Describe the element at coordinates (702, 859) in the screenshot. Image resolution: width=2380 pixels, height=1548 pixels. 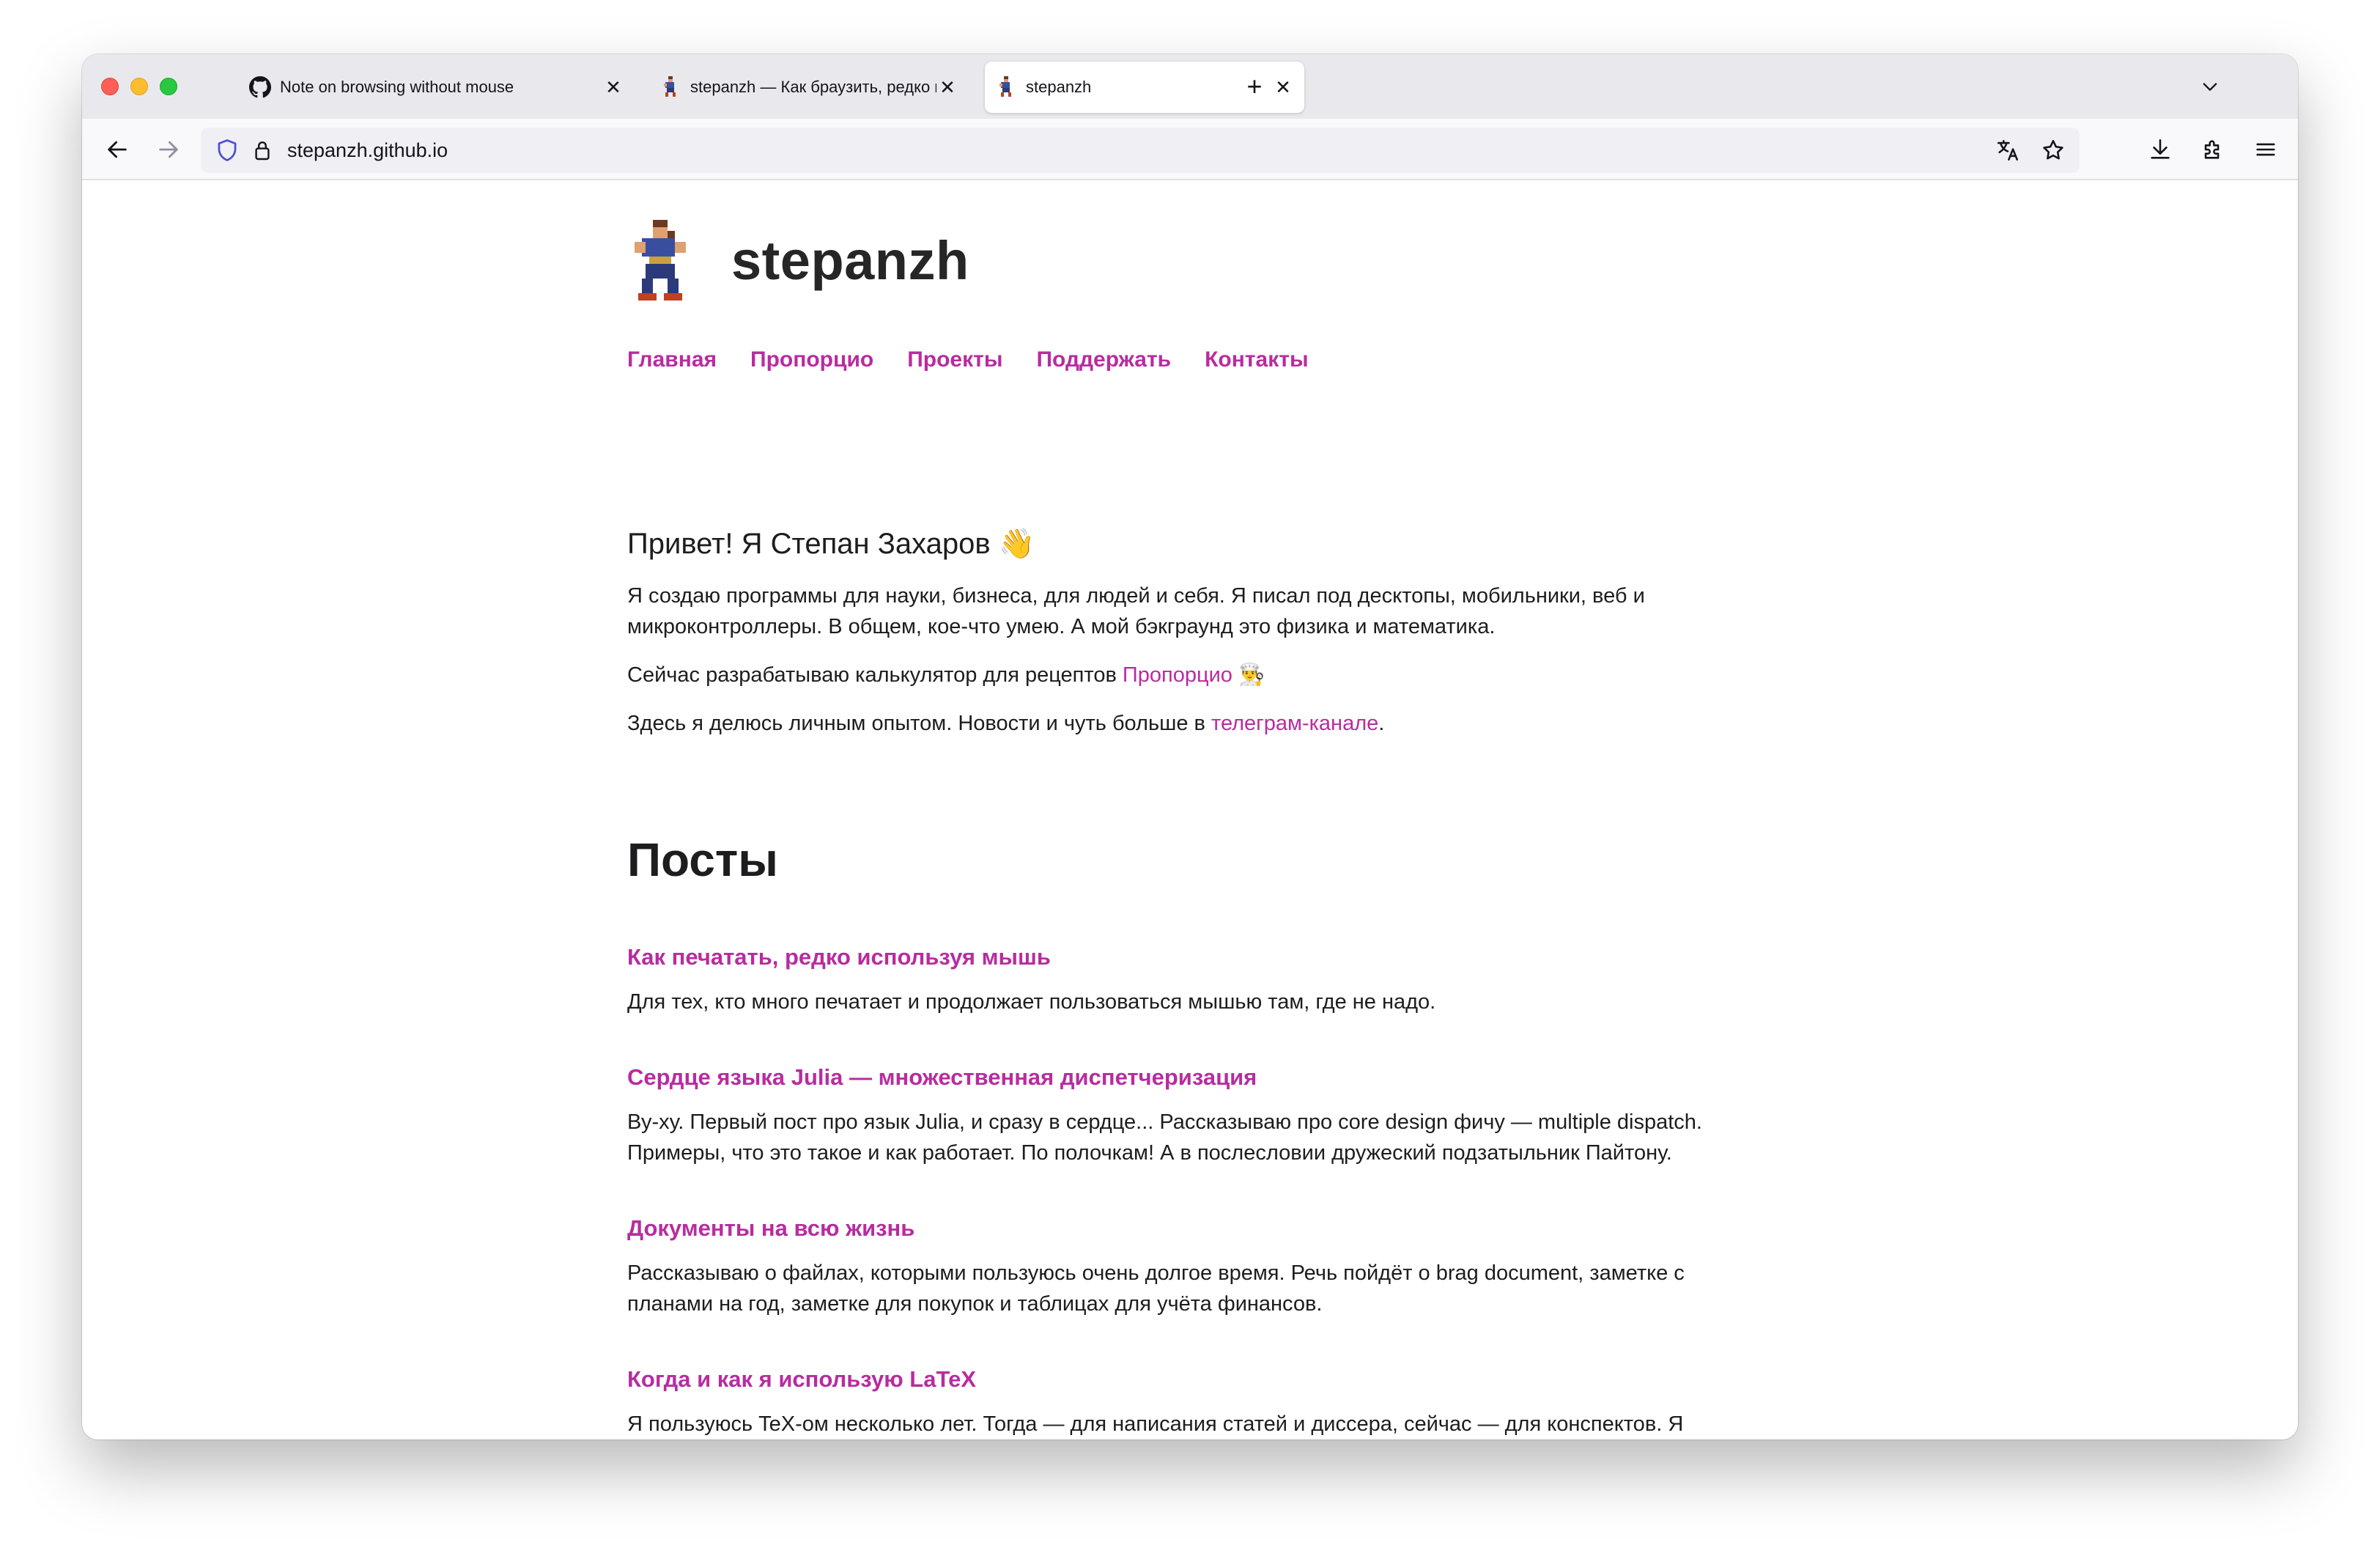
I see `posts-heading: Посты` at that location.